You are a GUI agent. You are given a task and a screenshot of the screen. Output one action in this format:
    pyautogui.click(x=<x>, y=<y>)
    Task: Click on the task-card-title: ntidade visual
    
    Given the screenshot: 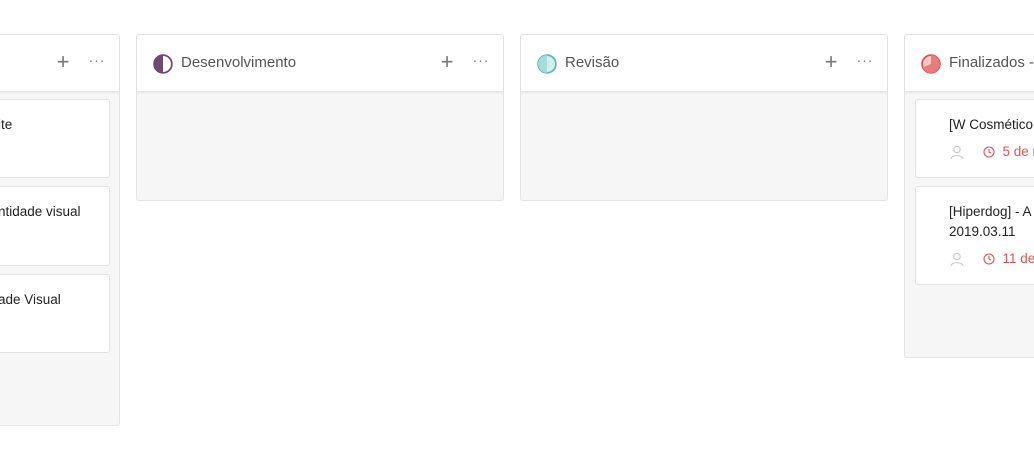 What is the action you would take?
    pyautogui.click(x=40, y=211)
    